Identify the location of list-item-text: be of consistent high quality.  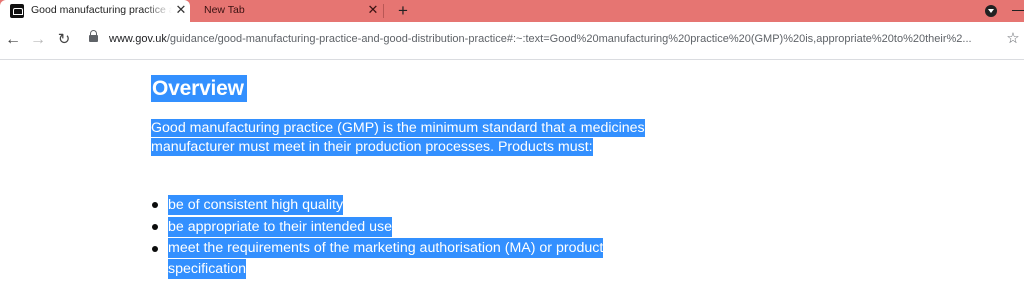
(256, 205).